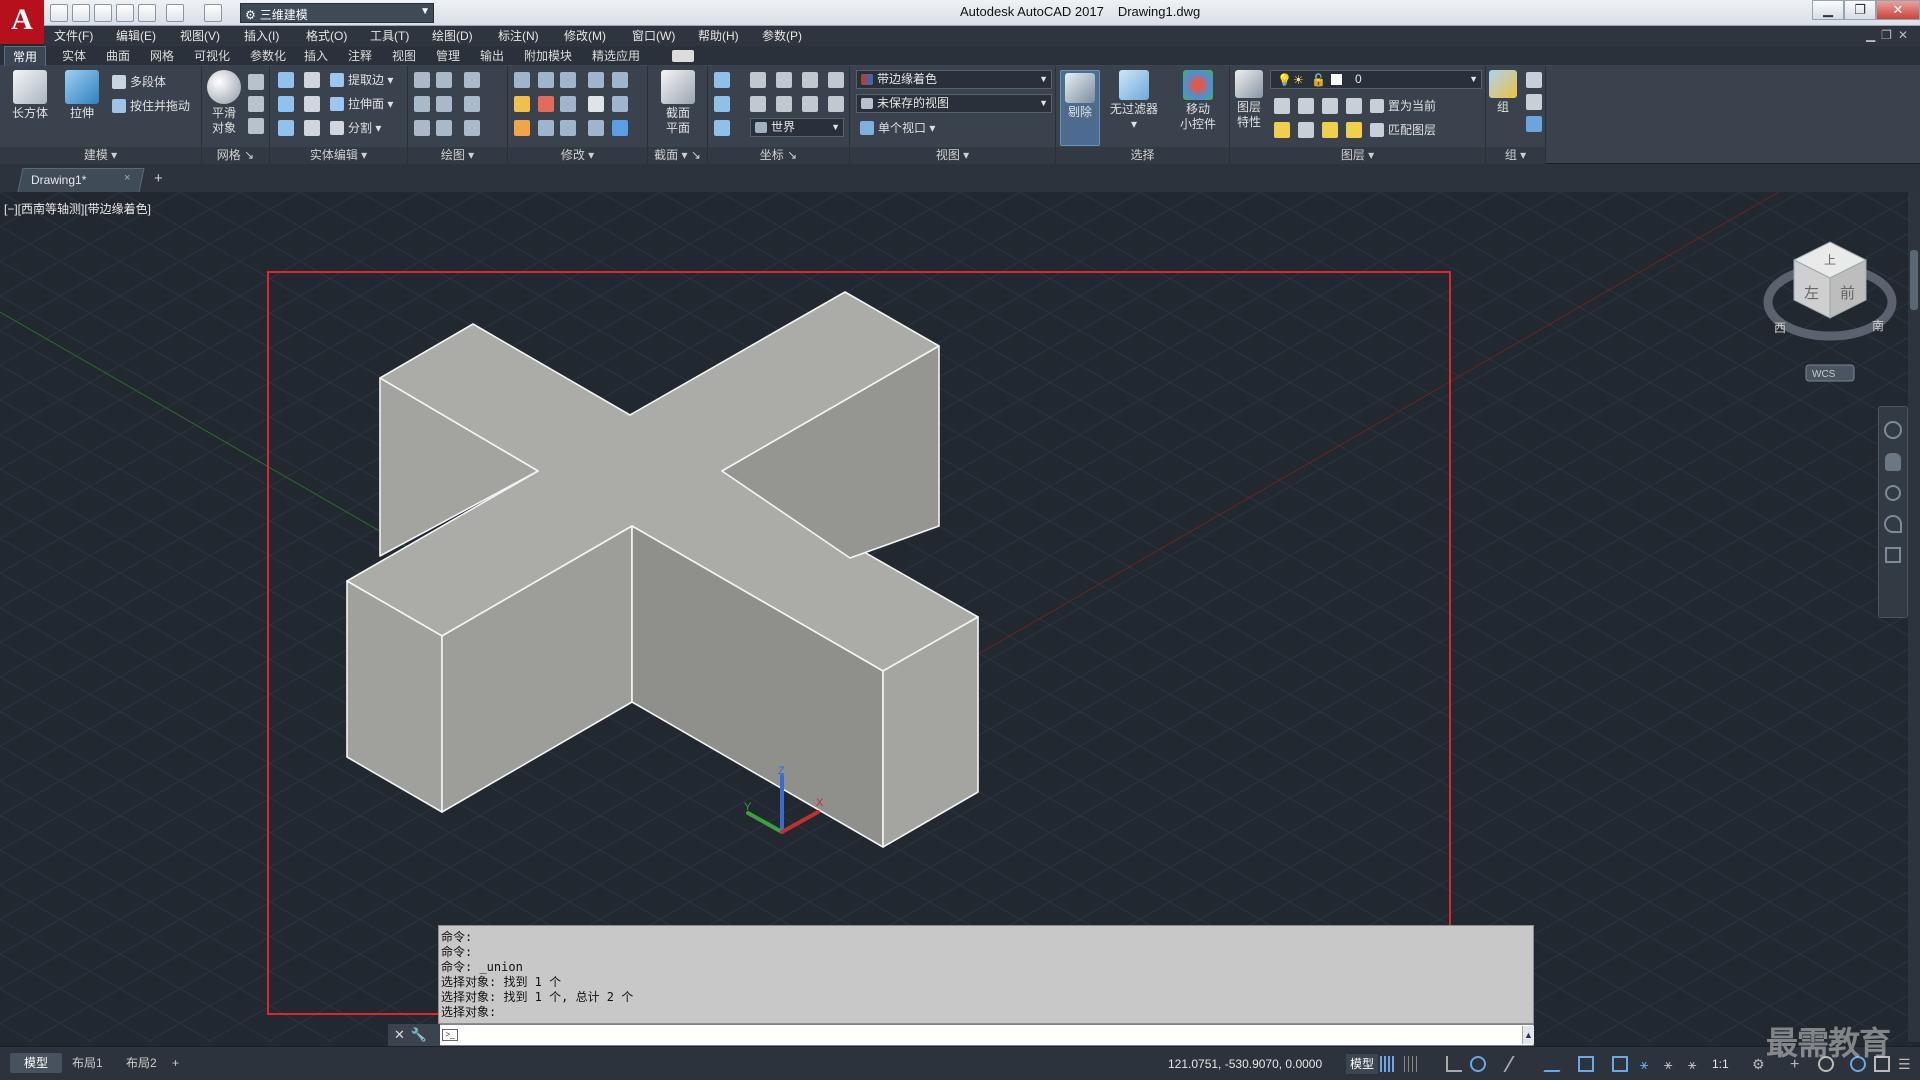 The width and height of the screenshot is (1920, 1080). What do you see at coordinates (1898, 10) in the screenshot?
I see `close-button: ✕` at bounding box center [1898, 10].